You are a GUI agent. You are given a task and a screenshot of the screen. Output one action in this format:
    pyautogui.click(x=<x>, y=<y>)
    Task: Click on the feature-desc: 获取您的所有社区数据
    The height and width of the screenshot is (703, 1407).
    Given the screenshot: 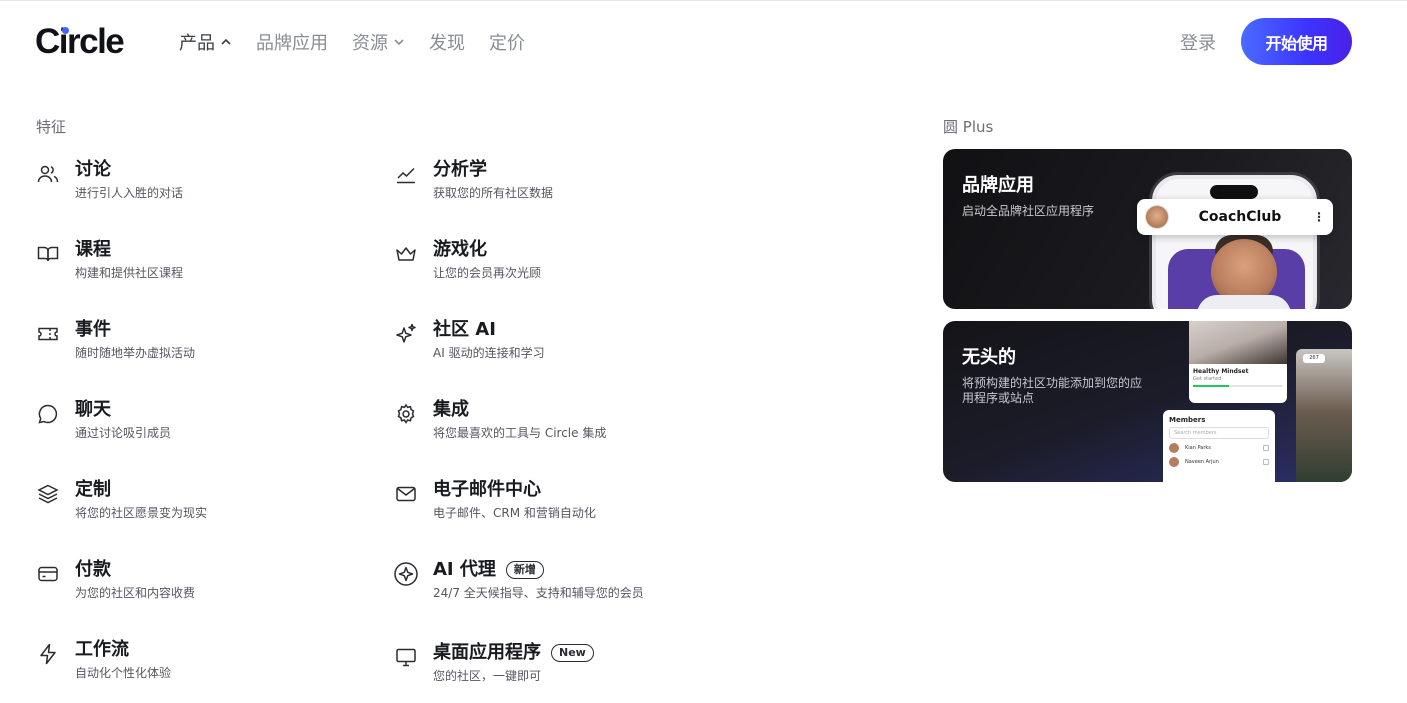 What is the action you would take?
    pyautogui.click(x=493, y=193)
    